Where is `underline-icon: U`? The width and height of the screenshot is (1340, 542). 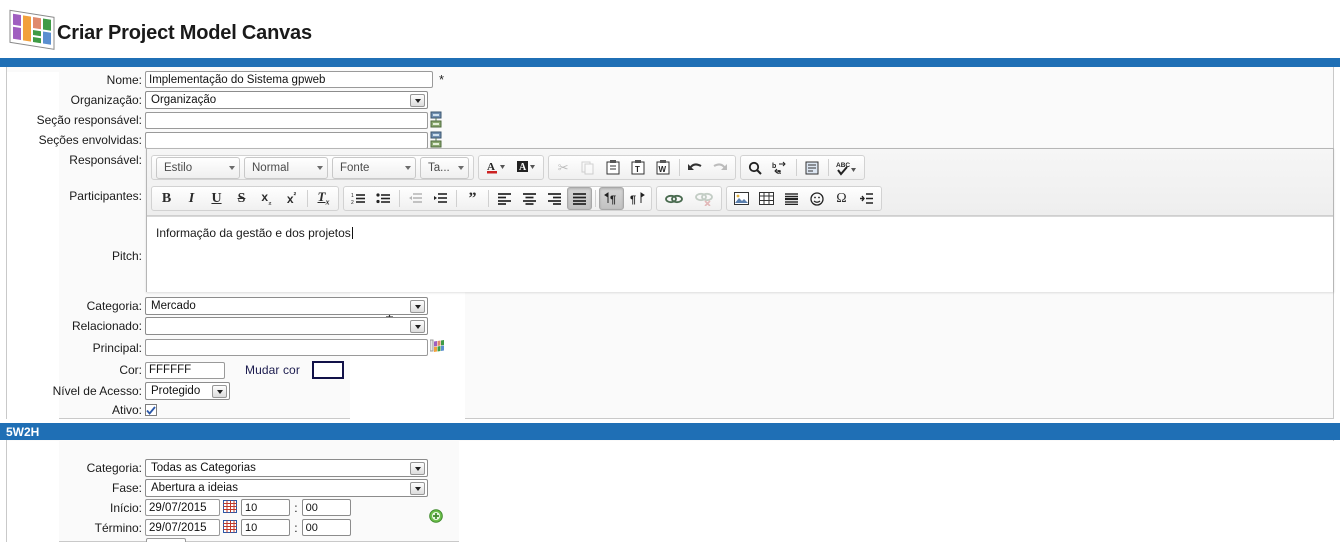
underline-icon: U is located at coordinates (216, 198).